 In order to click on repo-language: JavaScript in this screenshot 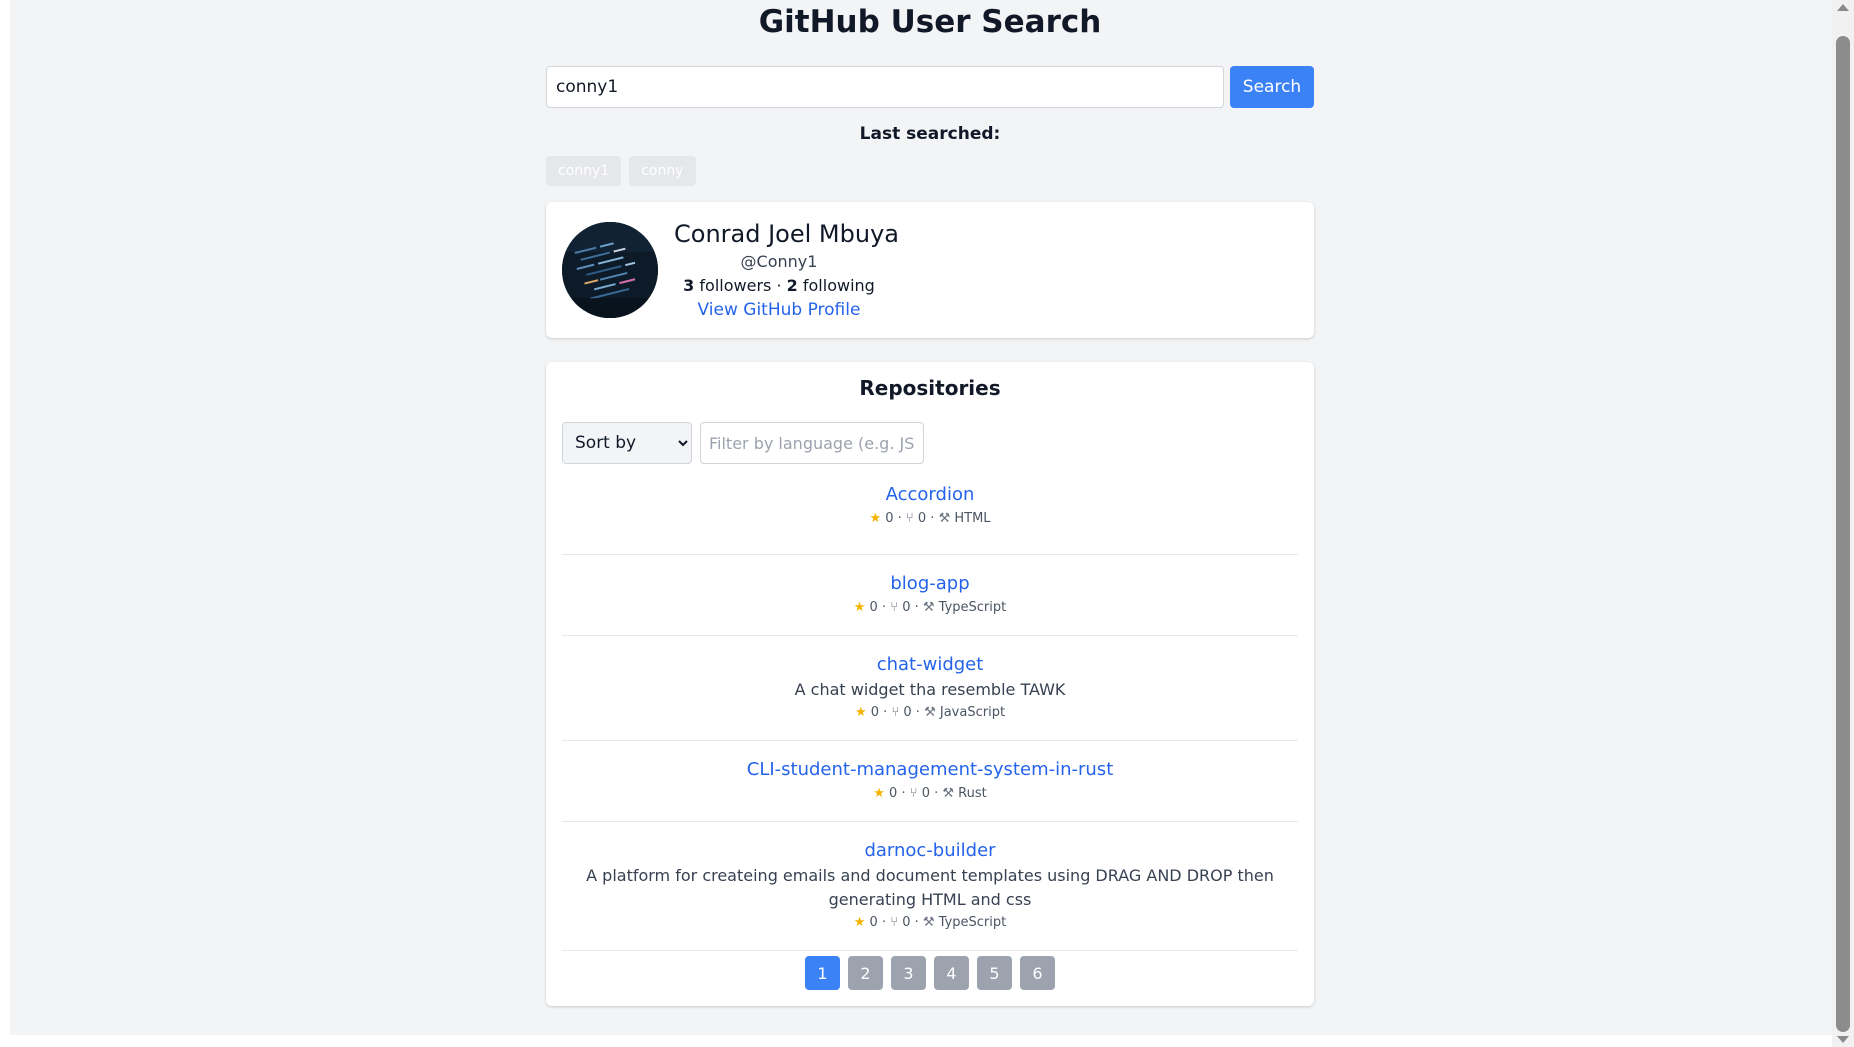, I will do `click(972, 712)`.